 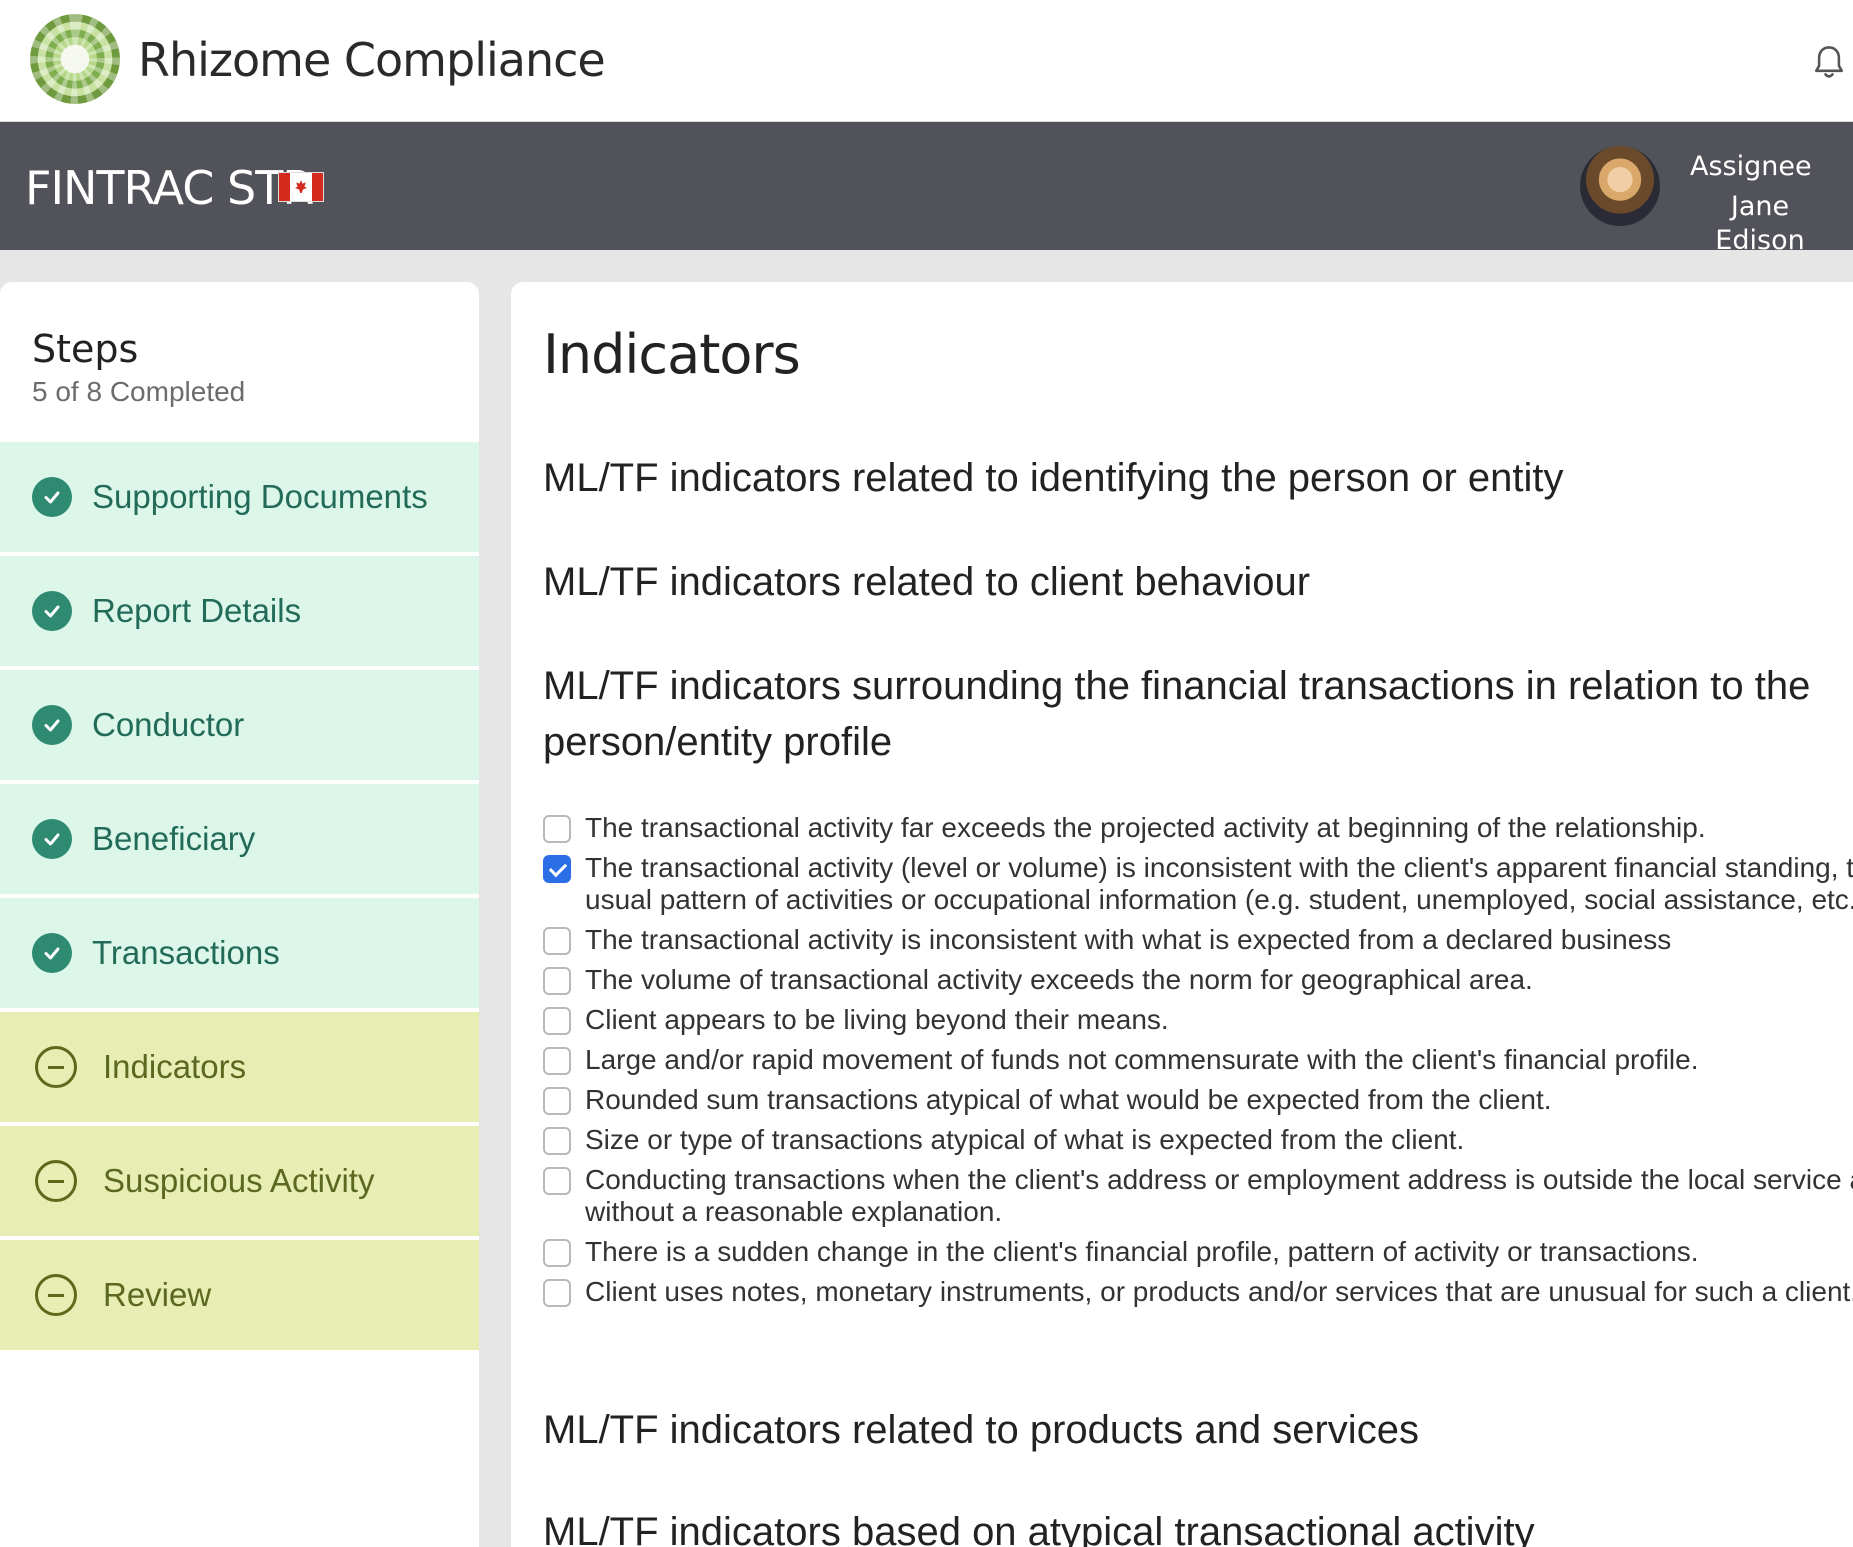 I want to click on step-indicators: Indicators, so click(x=239, y=1068).